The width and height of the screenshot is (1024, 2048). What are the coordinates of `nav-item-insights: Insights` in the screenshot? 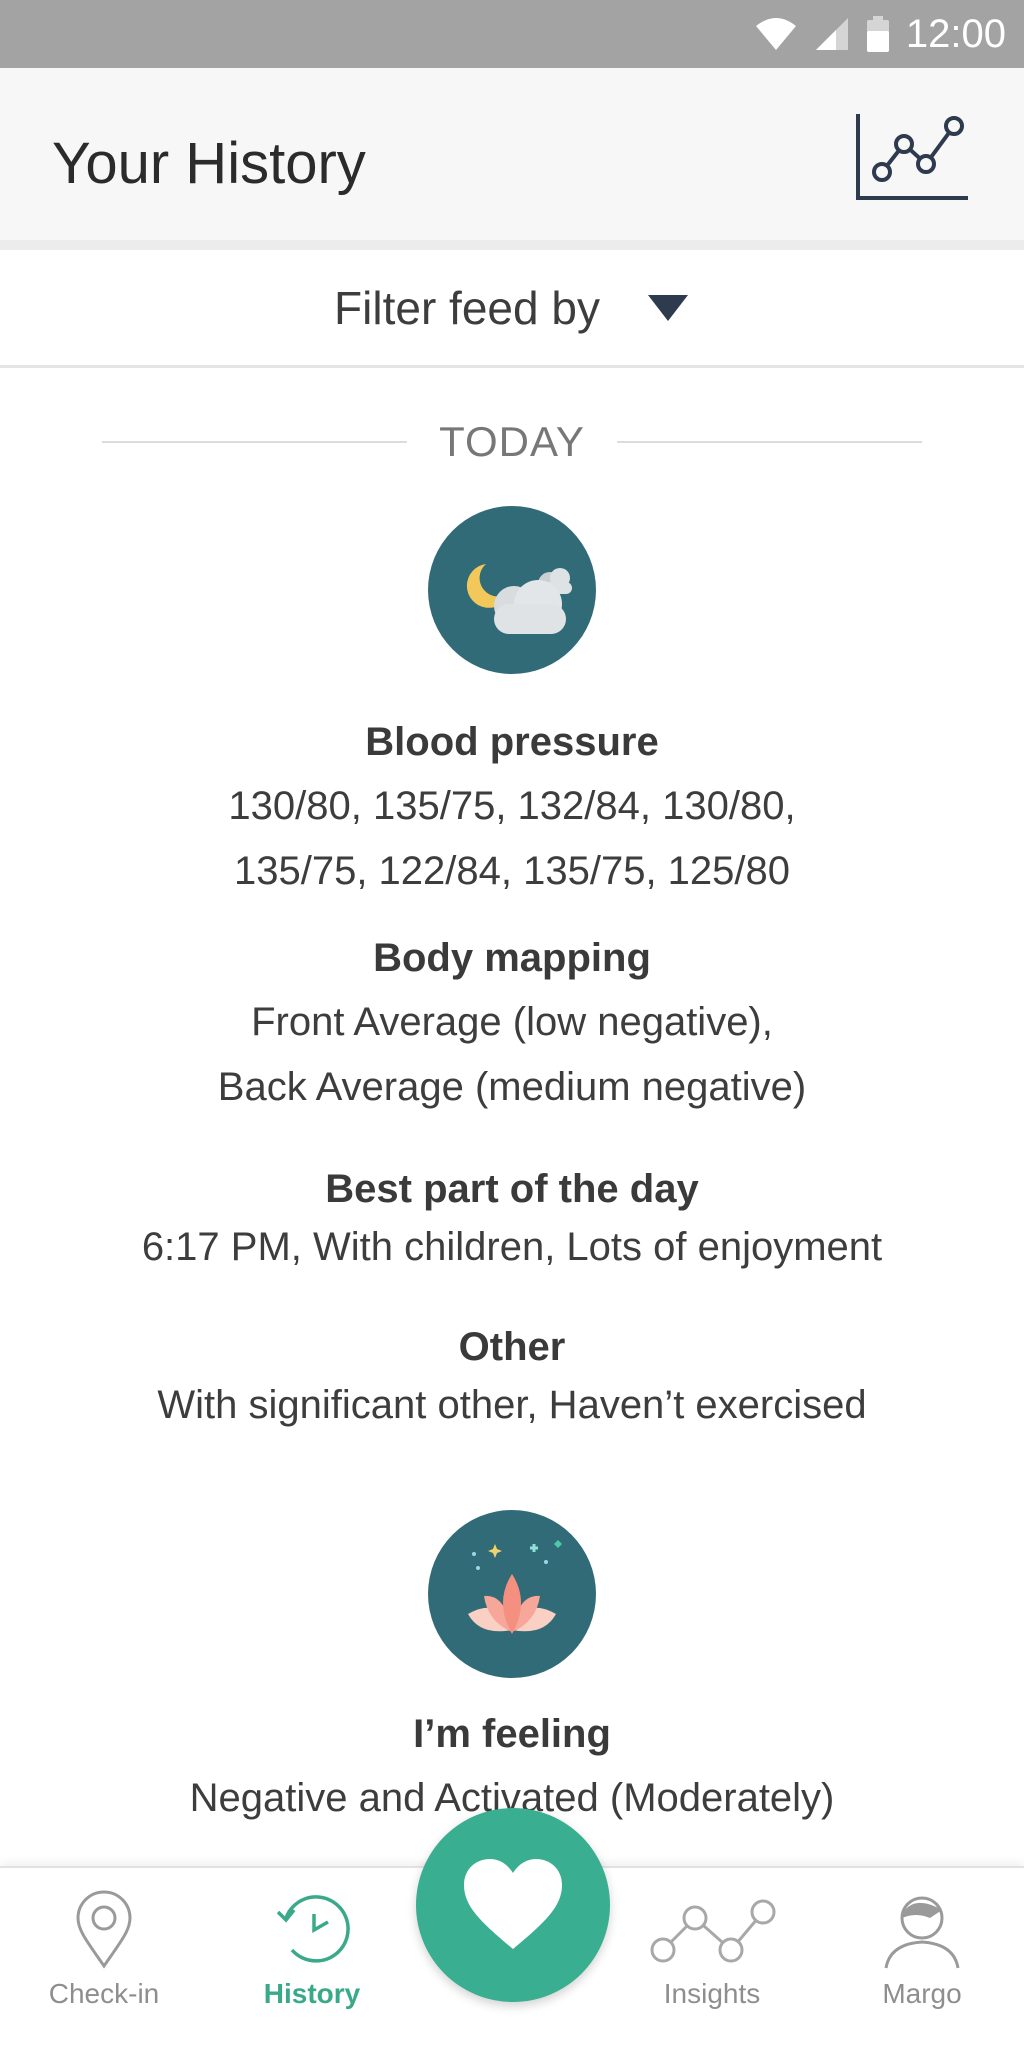 It's located at (712, 1963).